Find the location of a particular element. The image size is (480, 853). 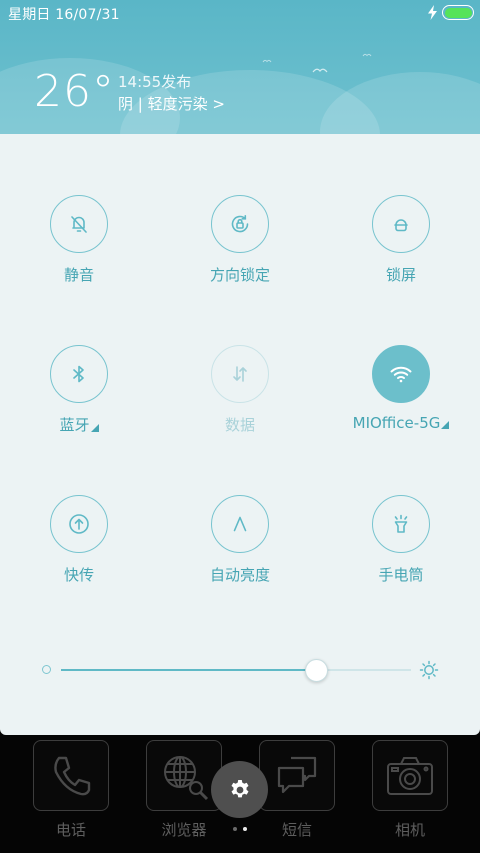

brightness-track is located at coordinates (236, 670).